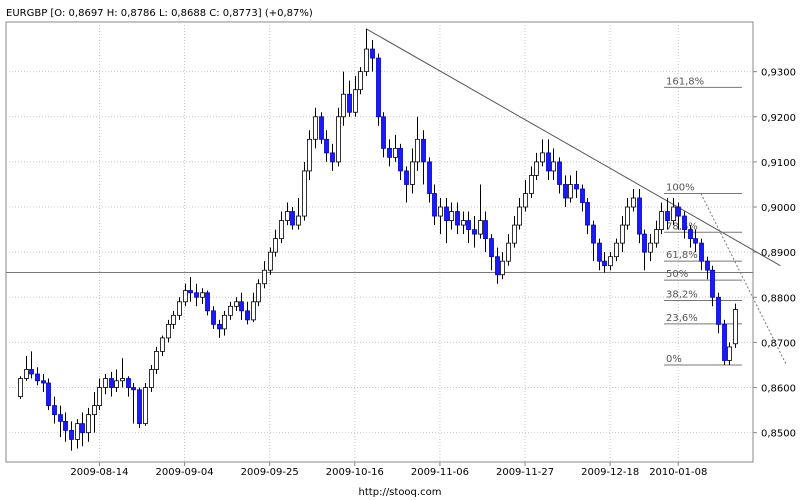 This screenshot has width=800, height=500. What do you see at coordinates (685, 81) in the screenshot?
I see `fib-level-label: 161,8%` at bounding box center [685, 81].